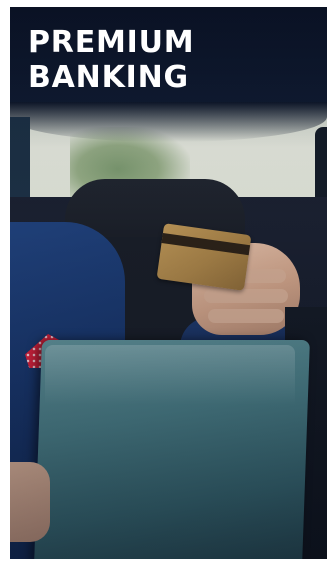  I want to click on banner-headline: PREMIUM BANKING, so click(111, 60).